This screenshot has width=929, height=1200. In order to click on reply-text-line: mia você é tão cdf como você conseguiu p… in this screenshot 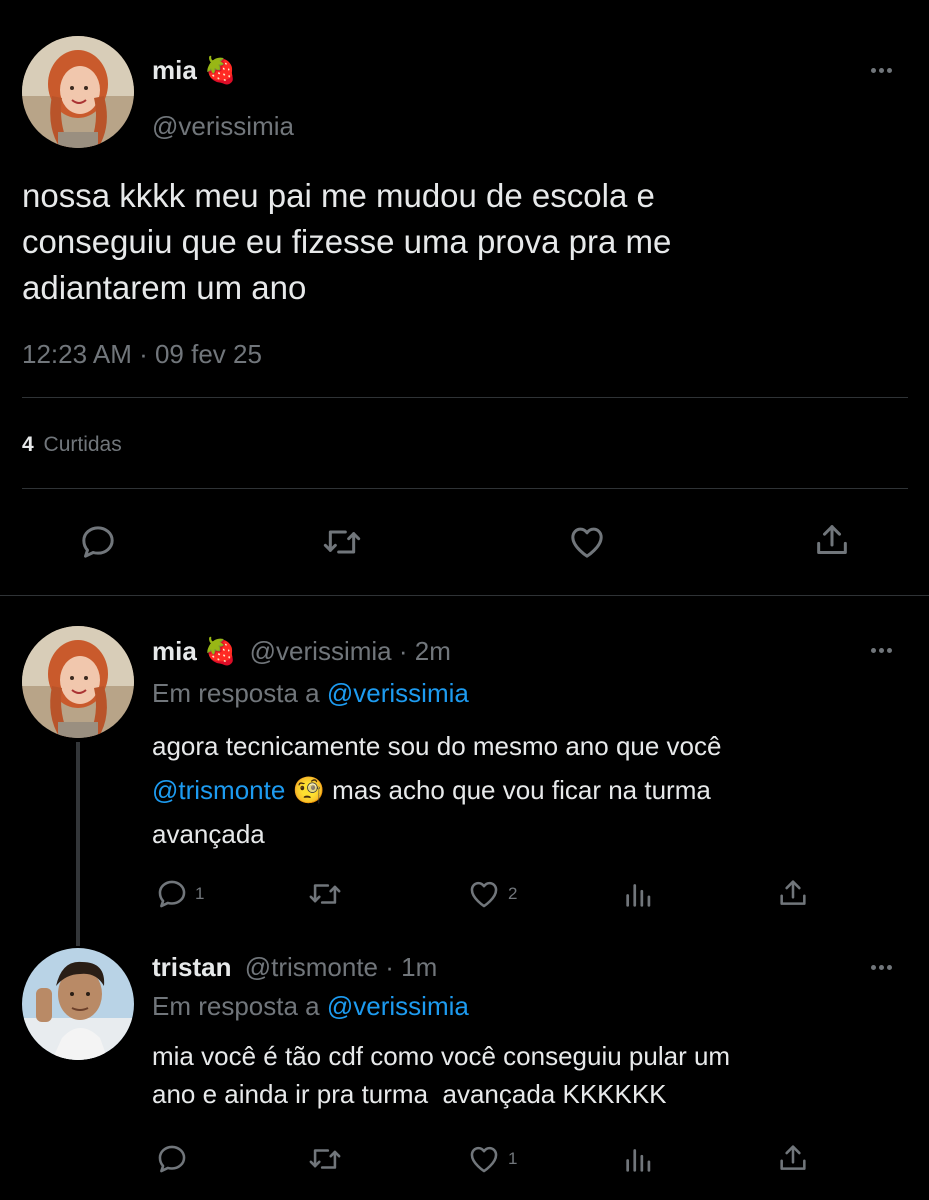, I will do `click(441, 1056)`.